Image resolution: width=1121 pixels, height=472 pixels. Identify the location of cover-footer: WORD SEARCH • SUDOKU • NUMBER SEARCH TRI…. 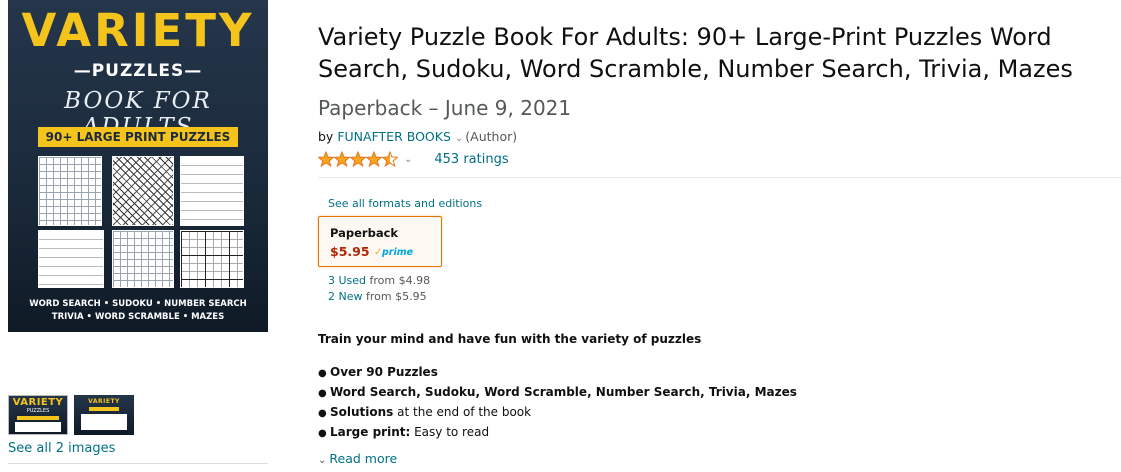
(138, 311).